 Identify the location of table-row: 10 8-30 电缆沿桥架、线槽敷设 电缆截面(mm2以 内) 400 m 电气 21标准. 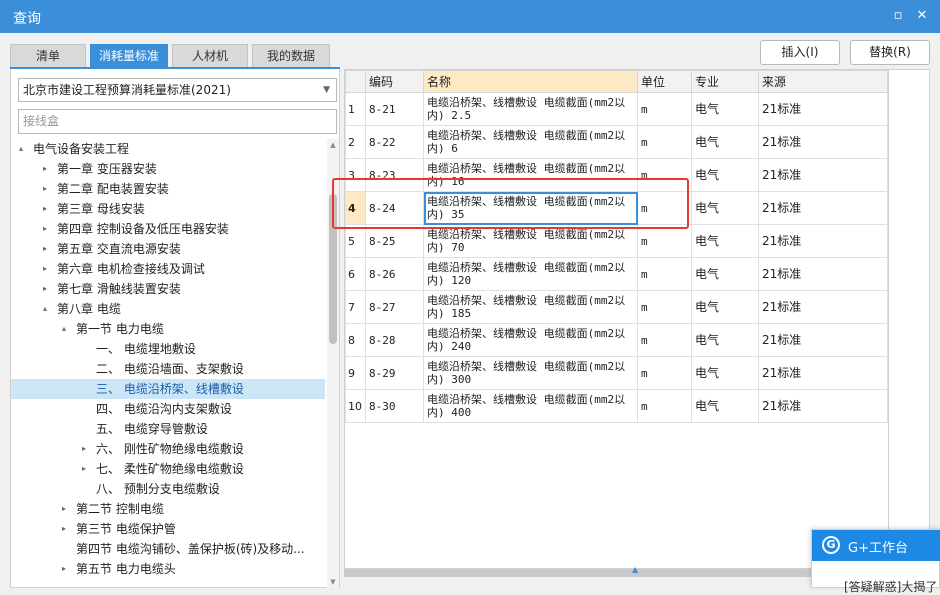
(616, 406).